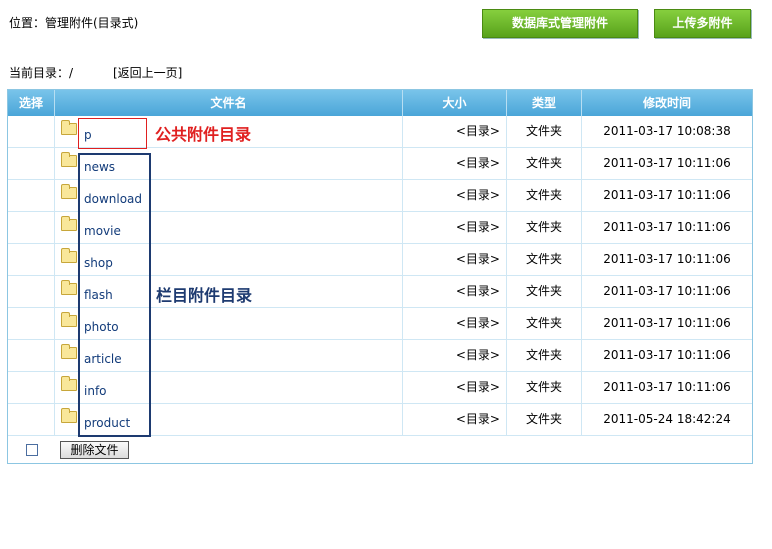 The image size is (772, 549). Describe the element at coordinates (667, 131) in the screenshot. I see `modified-cell: 2011-03-17 10:08:38` at that location.